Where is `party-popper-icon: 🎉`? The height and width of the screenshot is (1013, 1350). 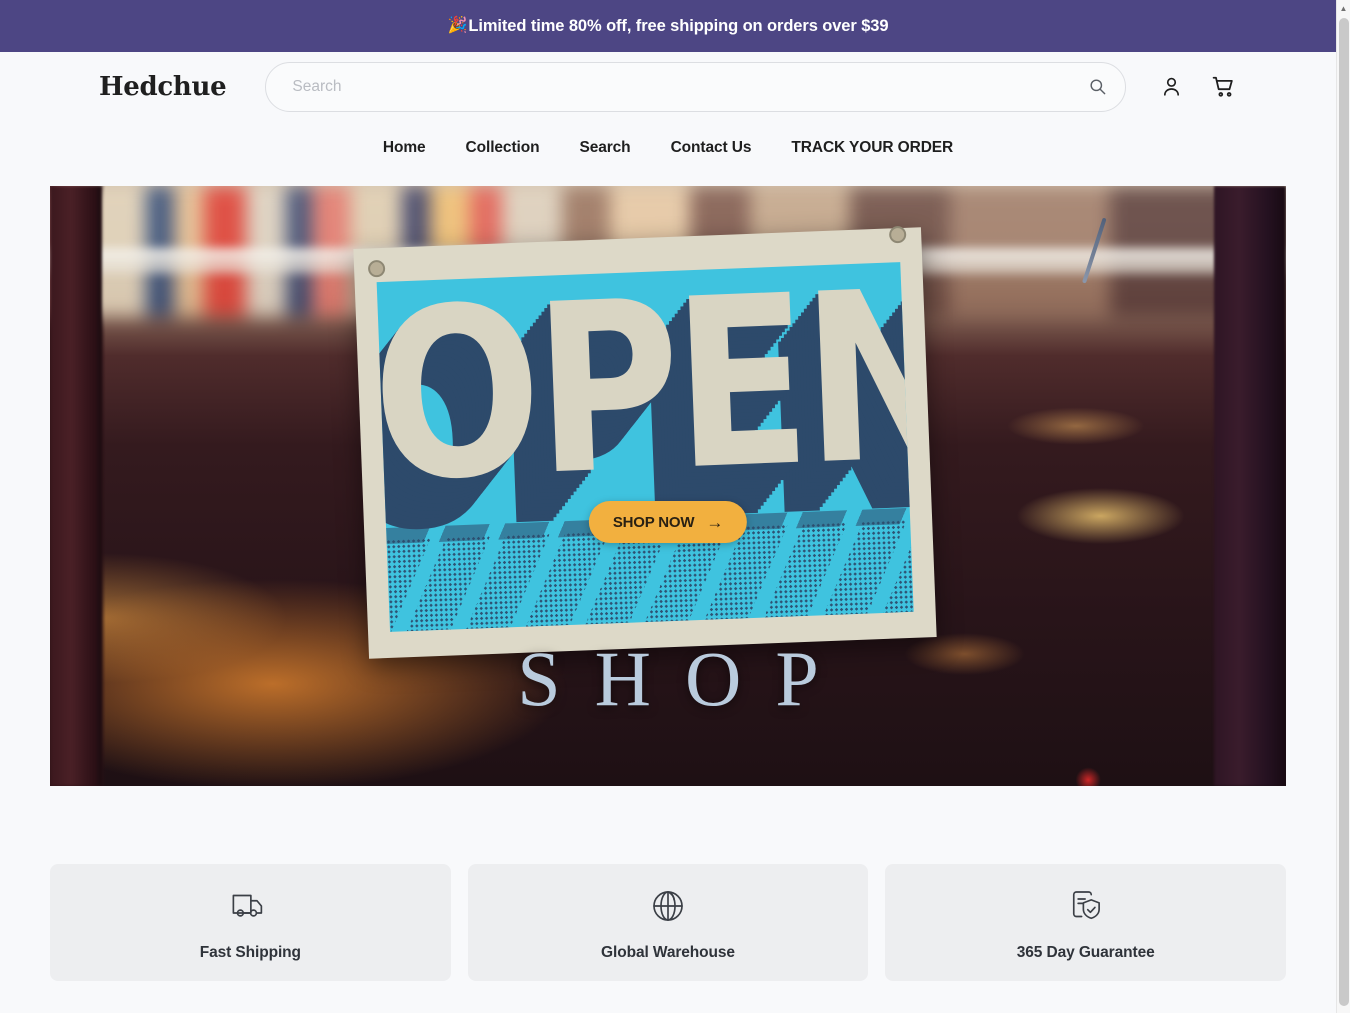 party-popper-icon: 🎉 is located at coordinates (457, 25).